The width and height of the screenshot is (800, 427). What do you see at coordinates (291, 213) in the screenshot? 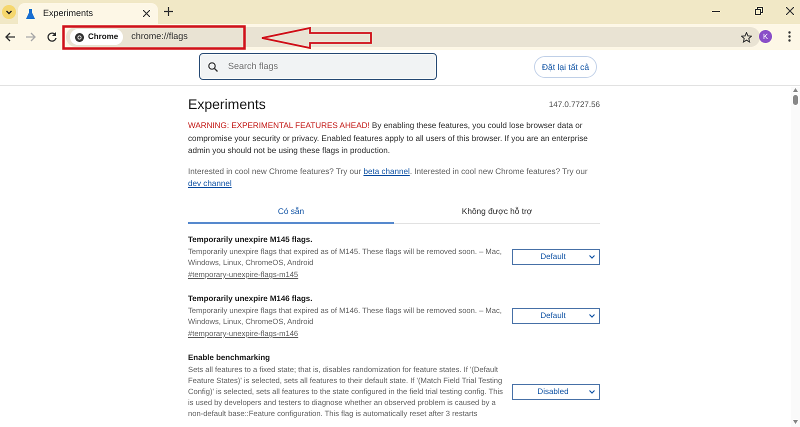
I see `section-tab: Có sẵn` at bounding box center [291, 213].